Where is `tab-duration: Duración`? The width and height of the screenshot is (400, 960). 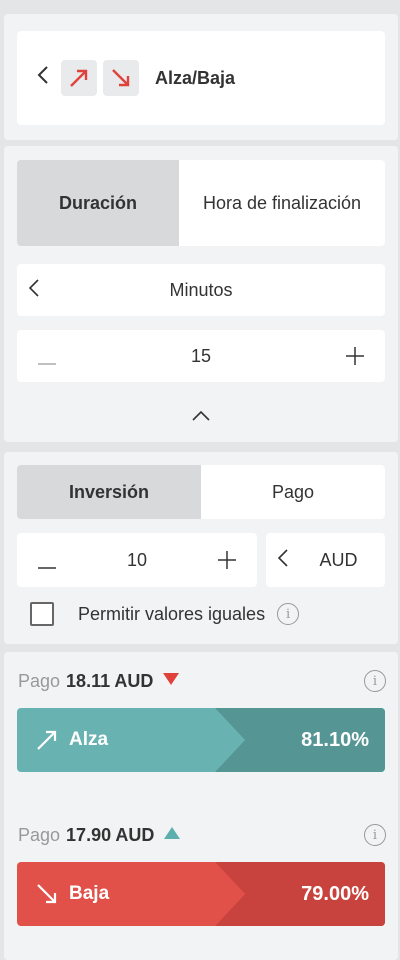 tab-duration: Duración is located at coordinates (98, 203).